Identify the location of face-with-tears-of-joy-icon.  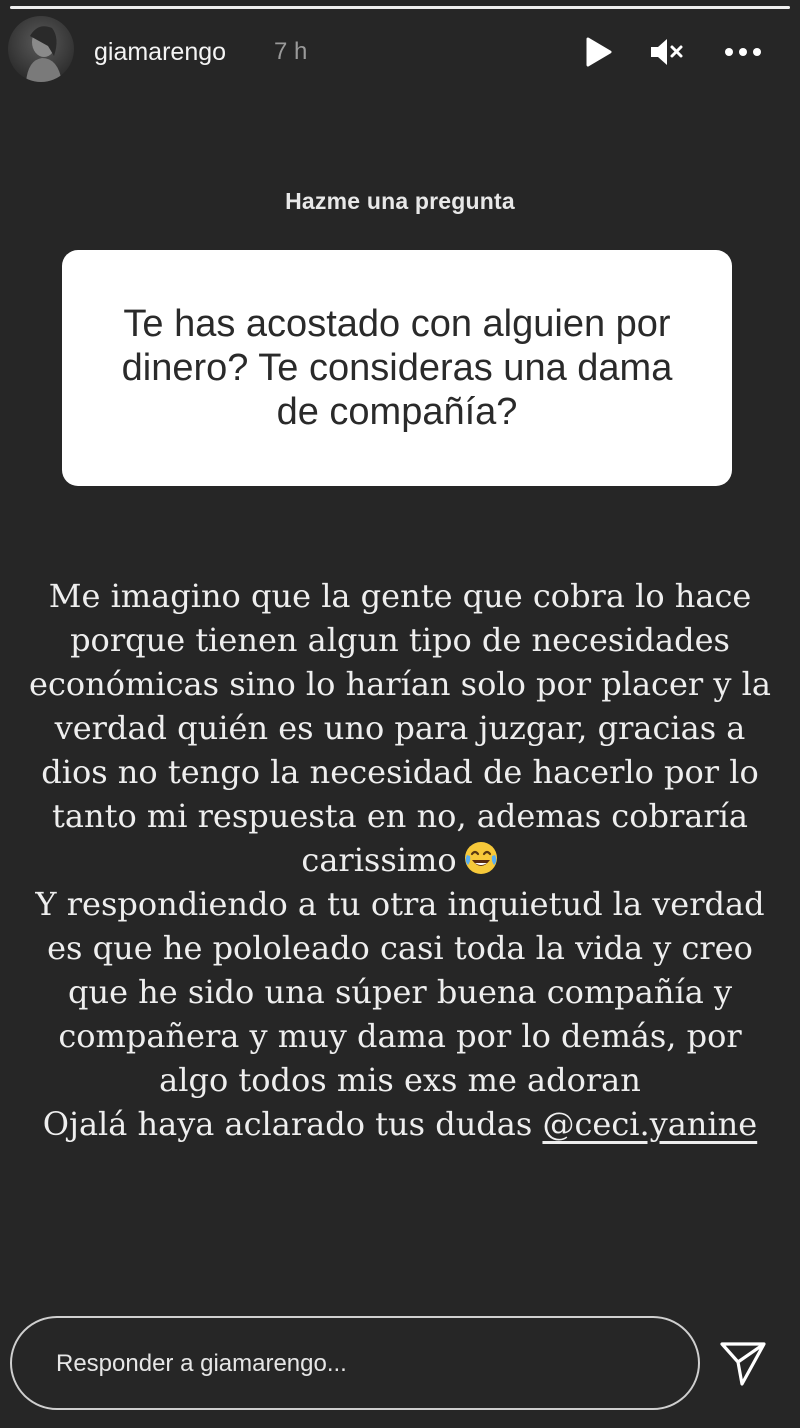
(480, 858).